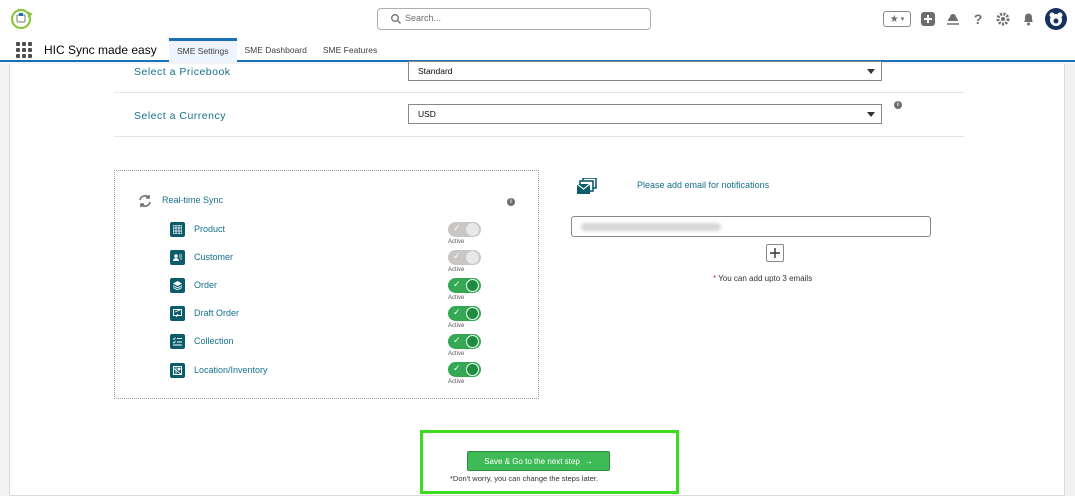 This screenshot has width=1075, height=496. I want to click on sync-item-collection: Collection, so click(202, 341).